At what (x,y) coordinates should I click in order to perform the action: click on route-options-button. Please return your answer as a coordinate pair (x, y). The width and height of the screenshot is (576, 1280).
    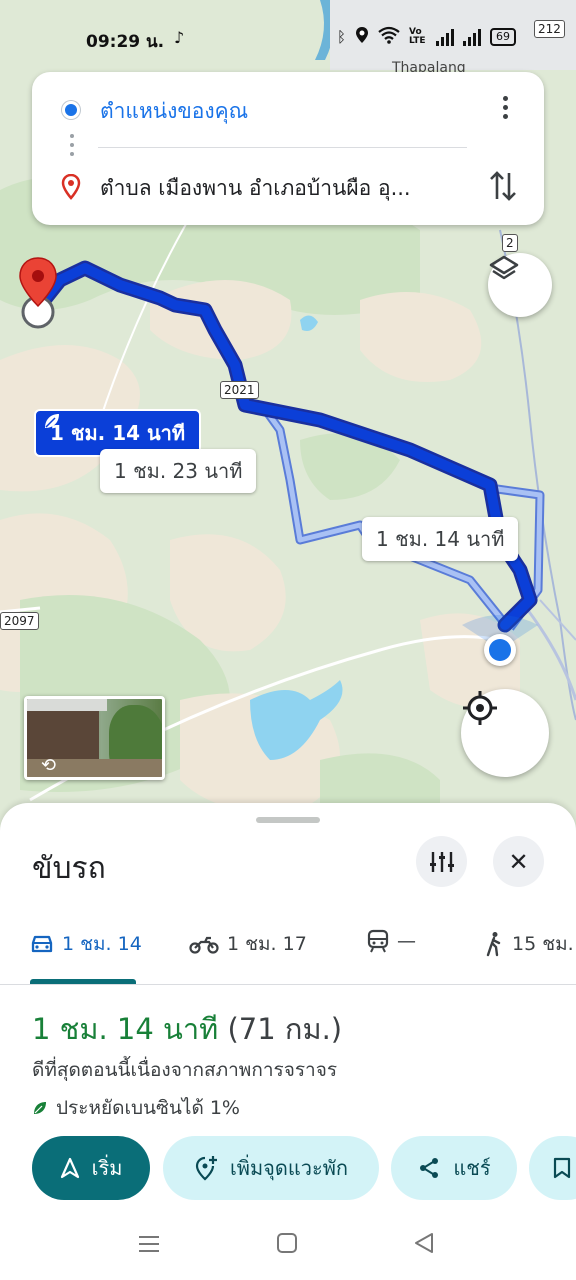
    Looking at the image, I should click on (441, 861).